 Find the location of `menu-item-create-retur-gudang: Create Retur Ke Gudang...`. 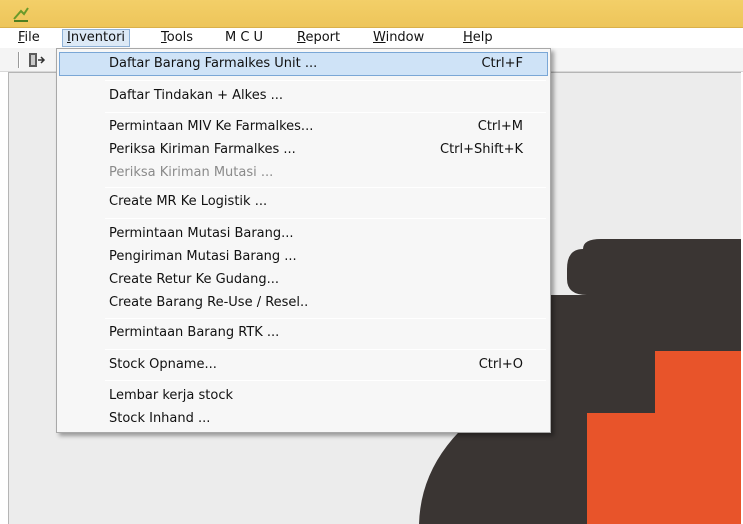

menu-item-create-retur-gudang: Create Retur Ke Gudang... is located at coordinates (303, 280).